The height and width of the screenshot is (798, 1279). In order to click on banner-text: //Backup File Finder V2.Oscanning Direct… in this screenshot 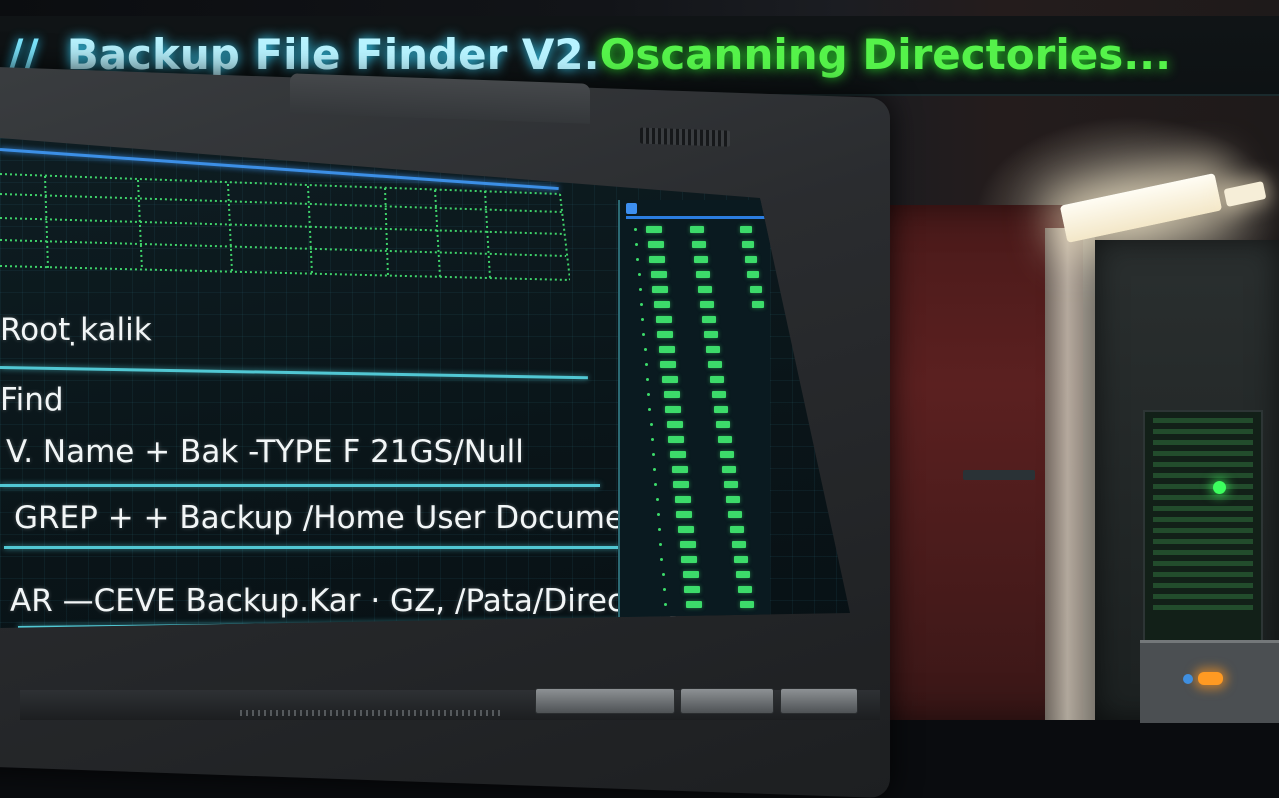, I will do `click(589, 54)`.